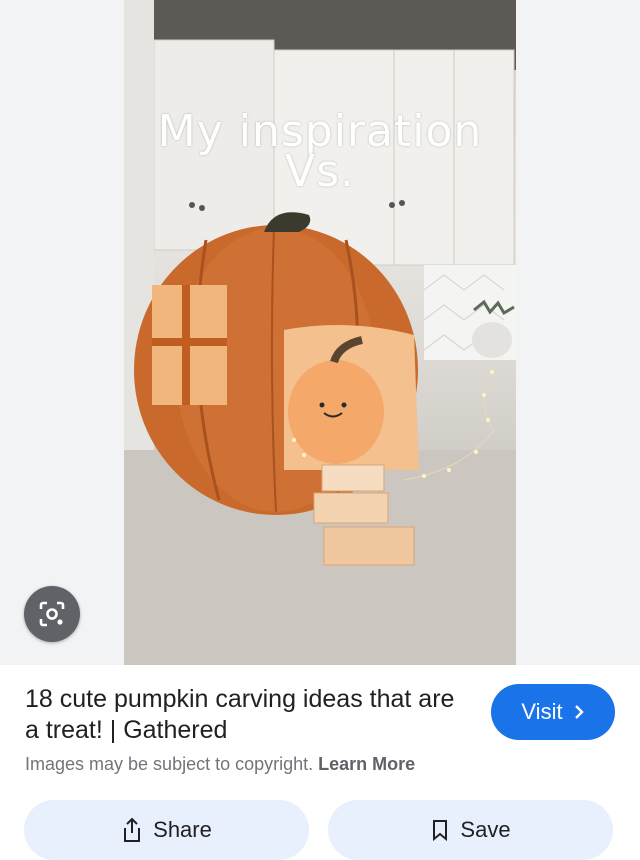 The width and height of the screenshot is (640, 860). What do you see at coordinates (440, 831) in the screenshot?
I see `bookmark-icon` at bounding box center [440, 831].